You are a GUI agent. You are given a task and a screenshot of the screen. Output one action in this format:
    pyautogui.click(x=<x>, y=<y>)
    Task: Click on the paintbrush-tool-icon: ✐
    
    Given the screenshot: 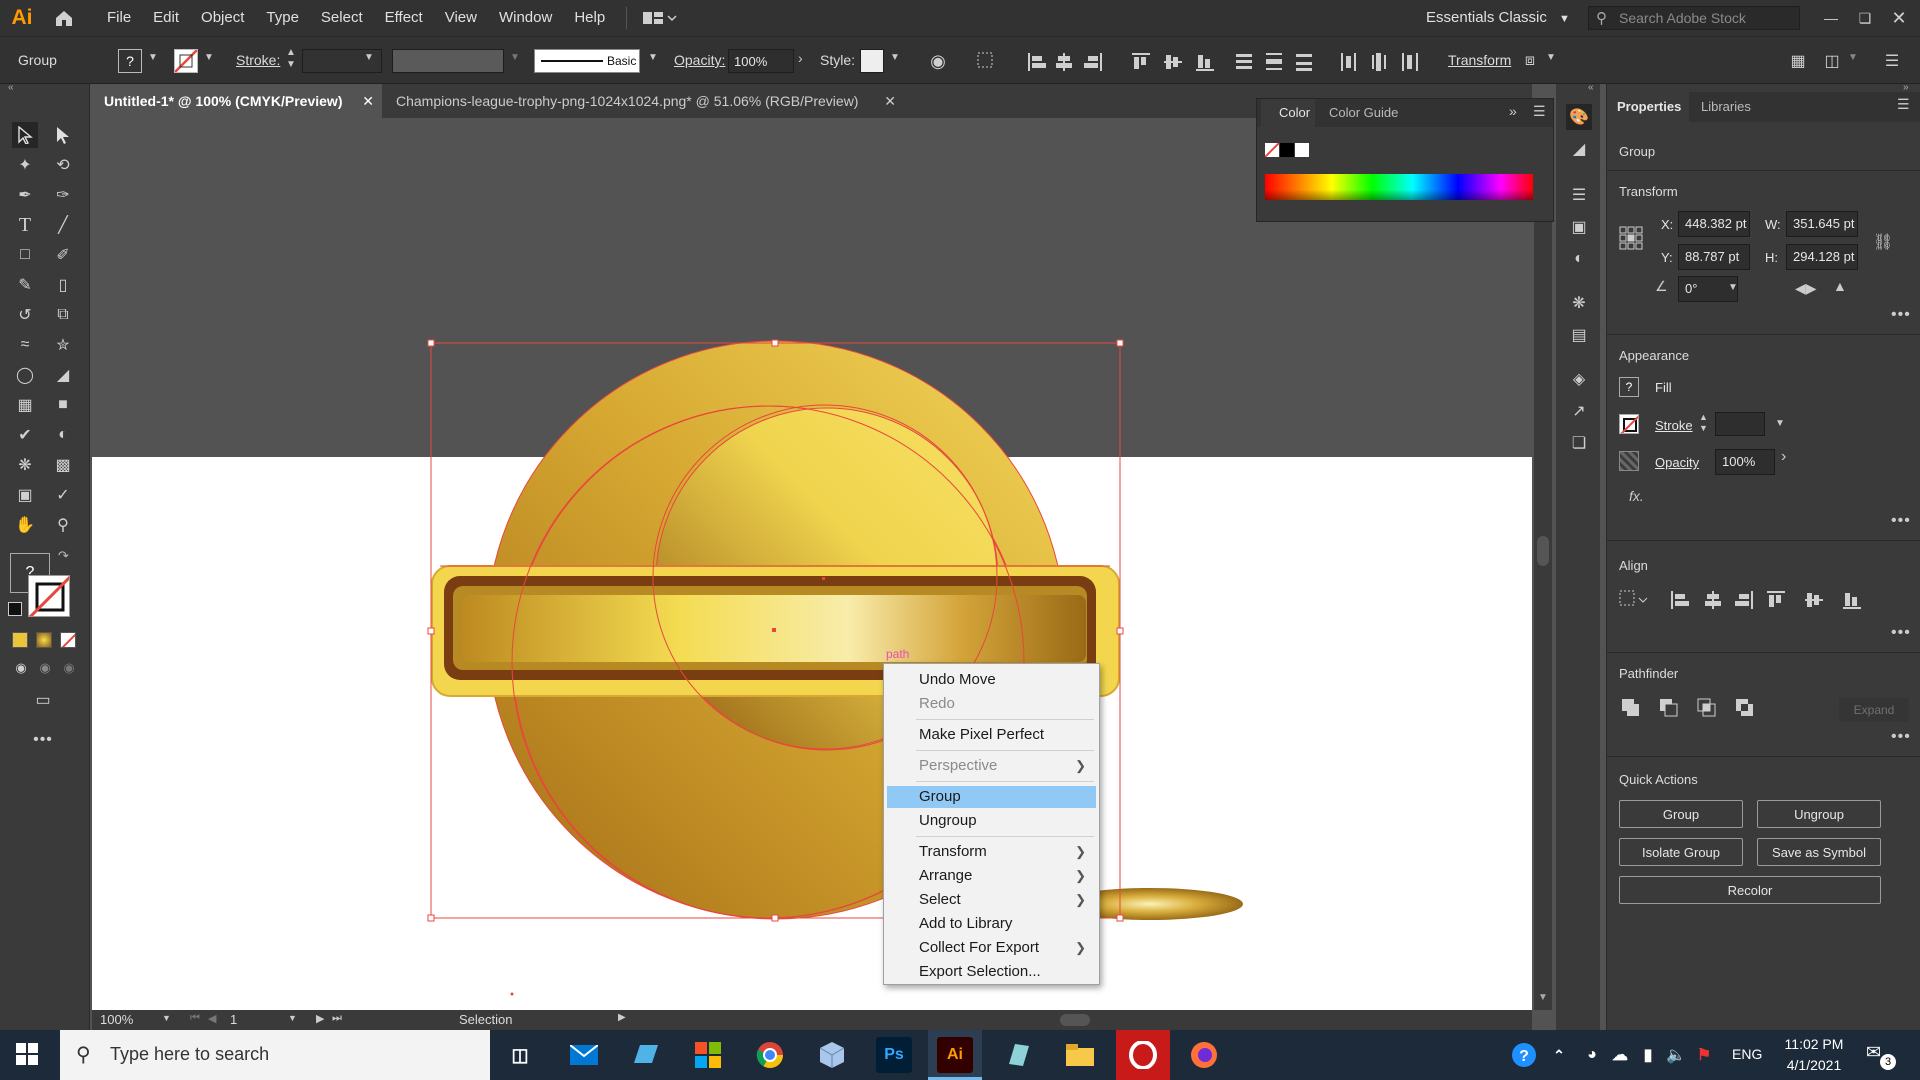 What is the action you would take?
    pyautogui.click(x=63, y=255)
    